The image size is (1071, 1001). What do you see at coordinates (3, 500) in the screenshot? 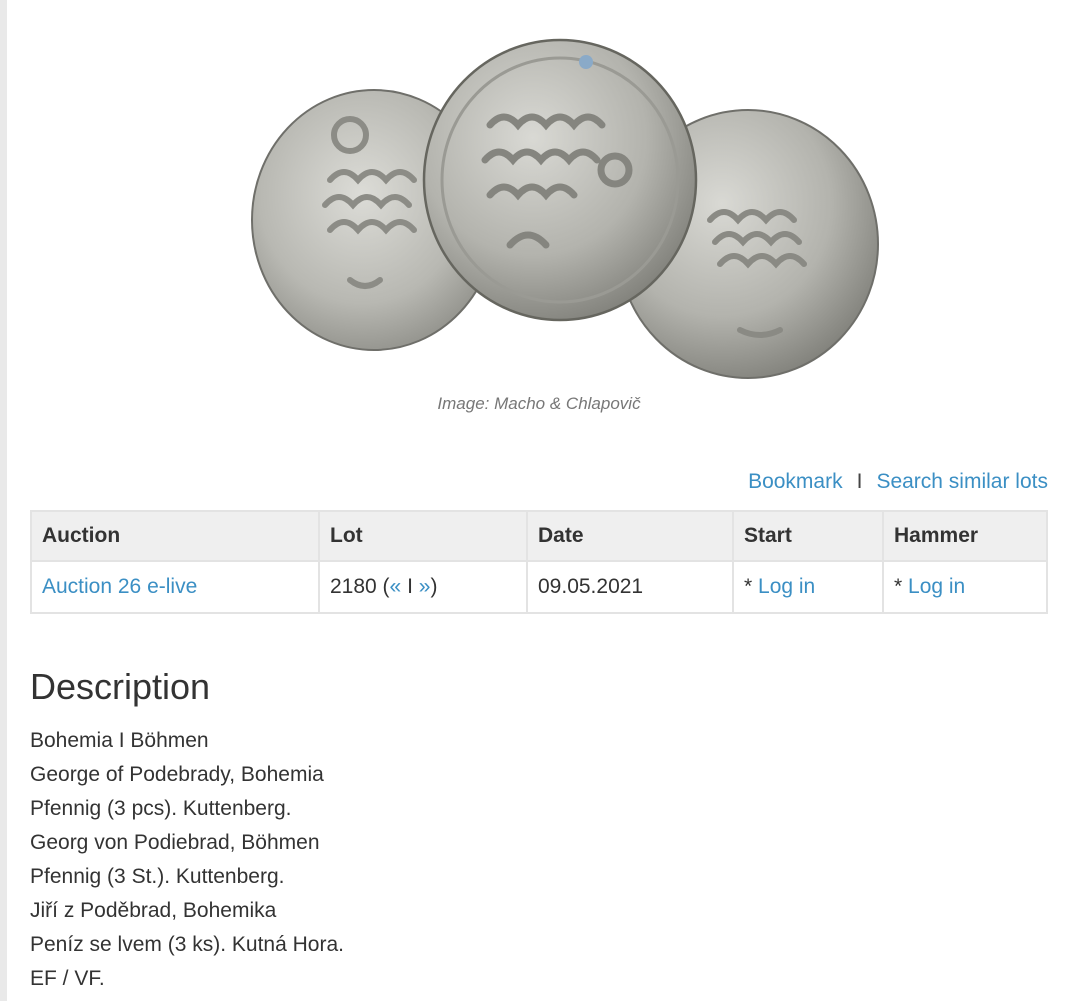
I see `left-rail` at bounding box center [3, 500].